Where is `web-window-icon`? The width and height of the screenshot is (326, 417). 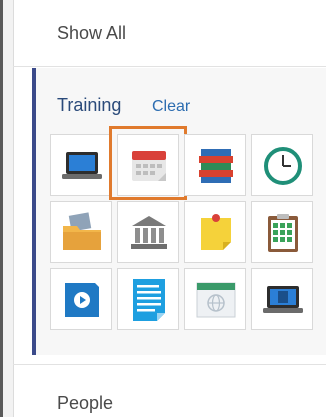
web-window-icon is located at coordinates (216, 300).